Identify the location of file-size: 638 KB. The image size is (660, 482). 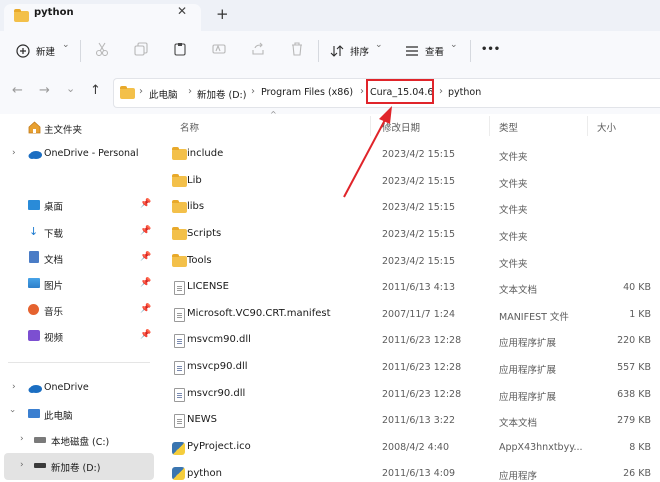
(634, 394).